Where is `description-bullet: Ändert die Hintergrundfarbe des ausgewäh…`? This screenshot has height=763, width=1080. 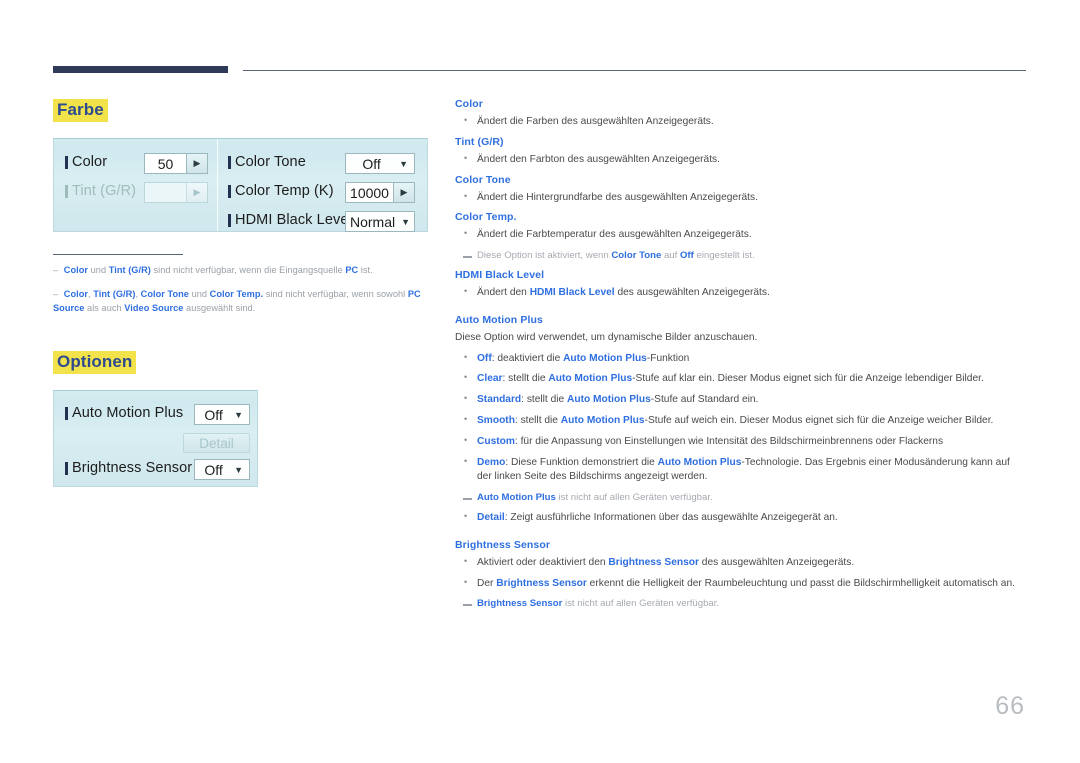
description-bullet: Ändert die Hintergrundfarbe des ausgewäh… is located at coordinates (741, 198).